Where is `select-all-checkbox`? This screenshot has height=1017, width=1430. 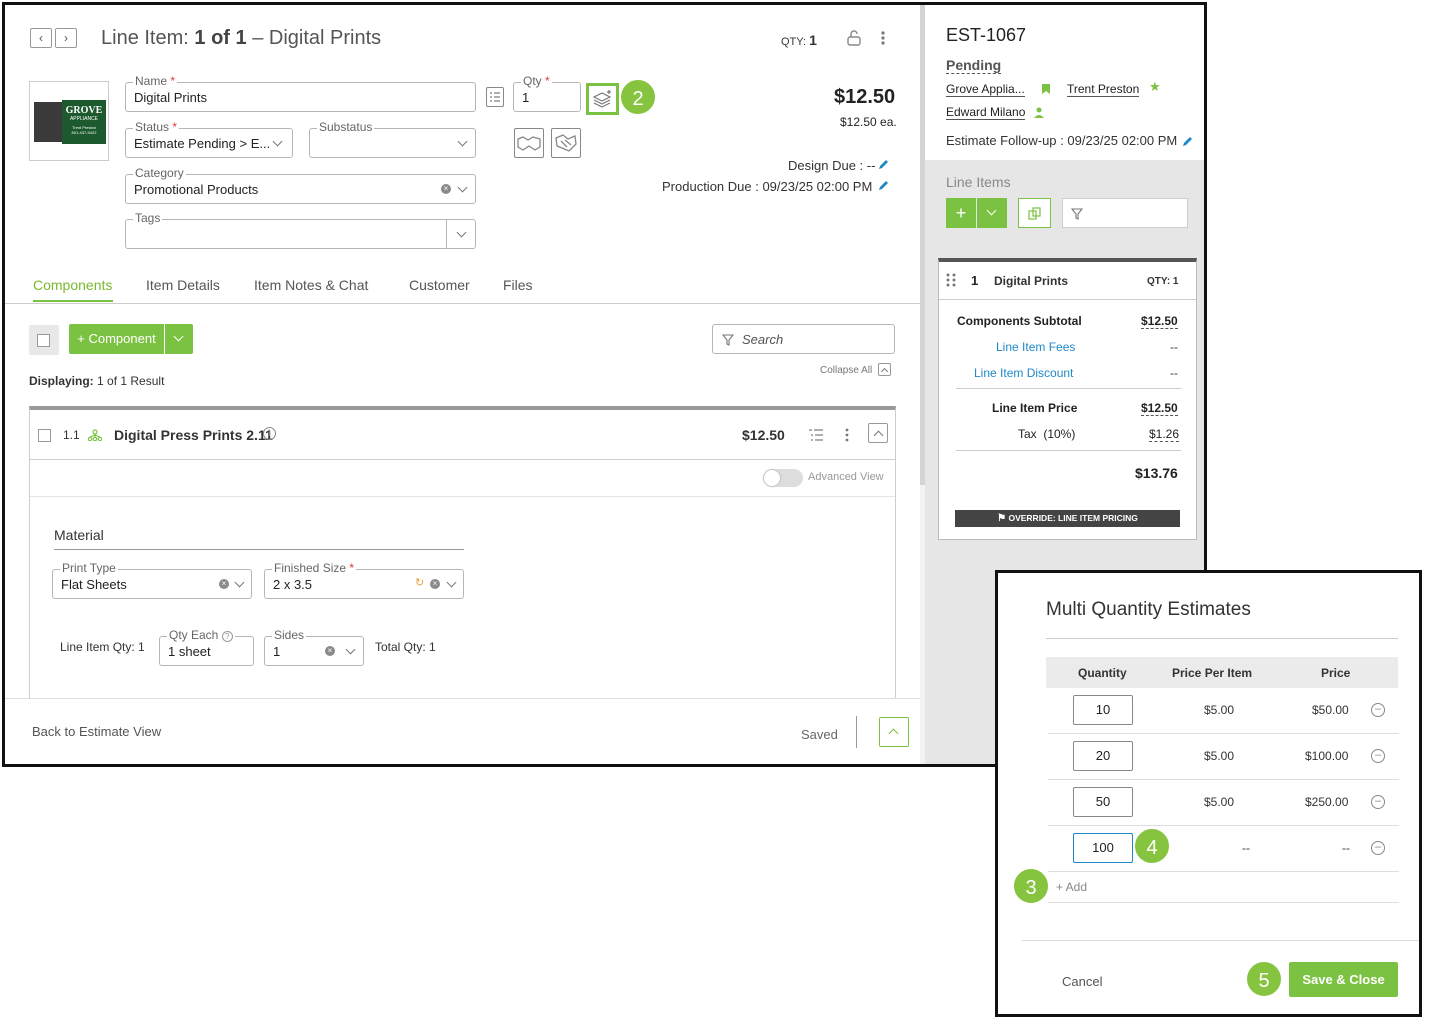
select-all-checkbox is located at coordinates (43, 340).